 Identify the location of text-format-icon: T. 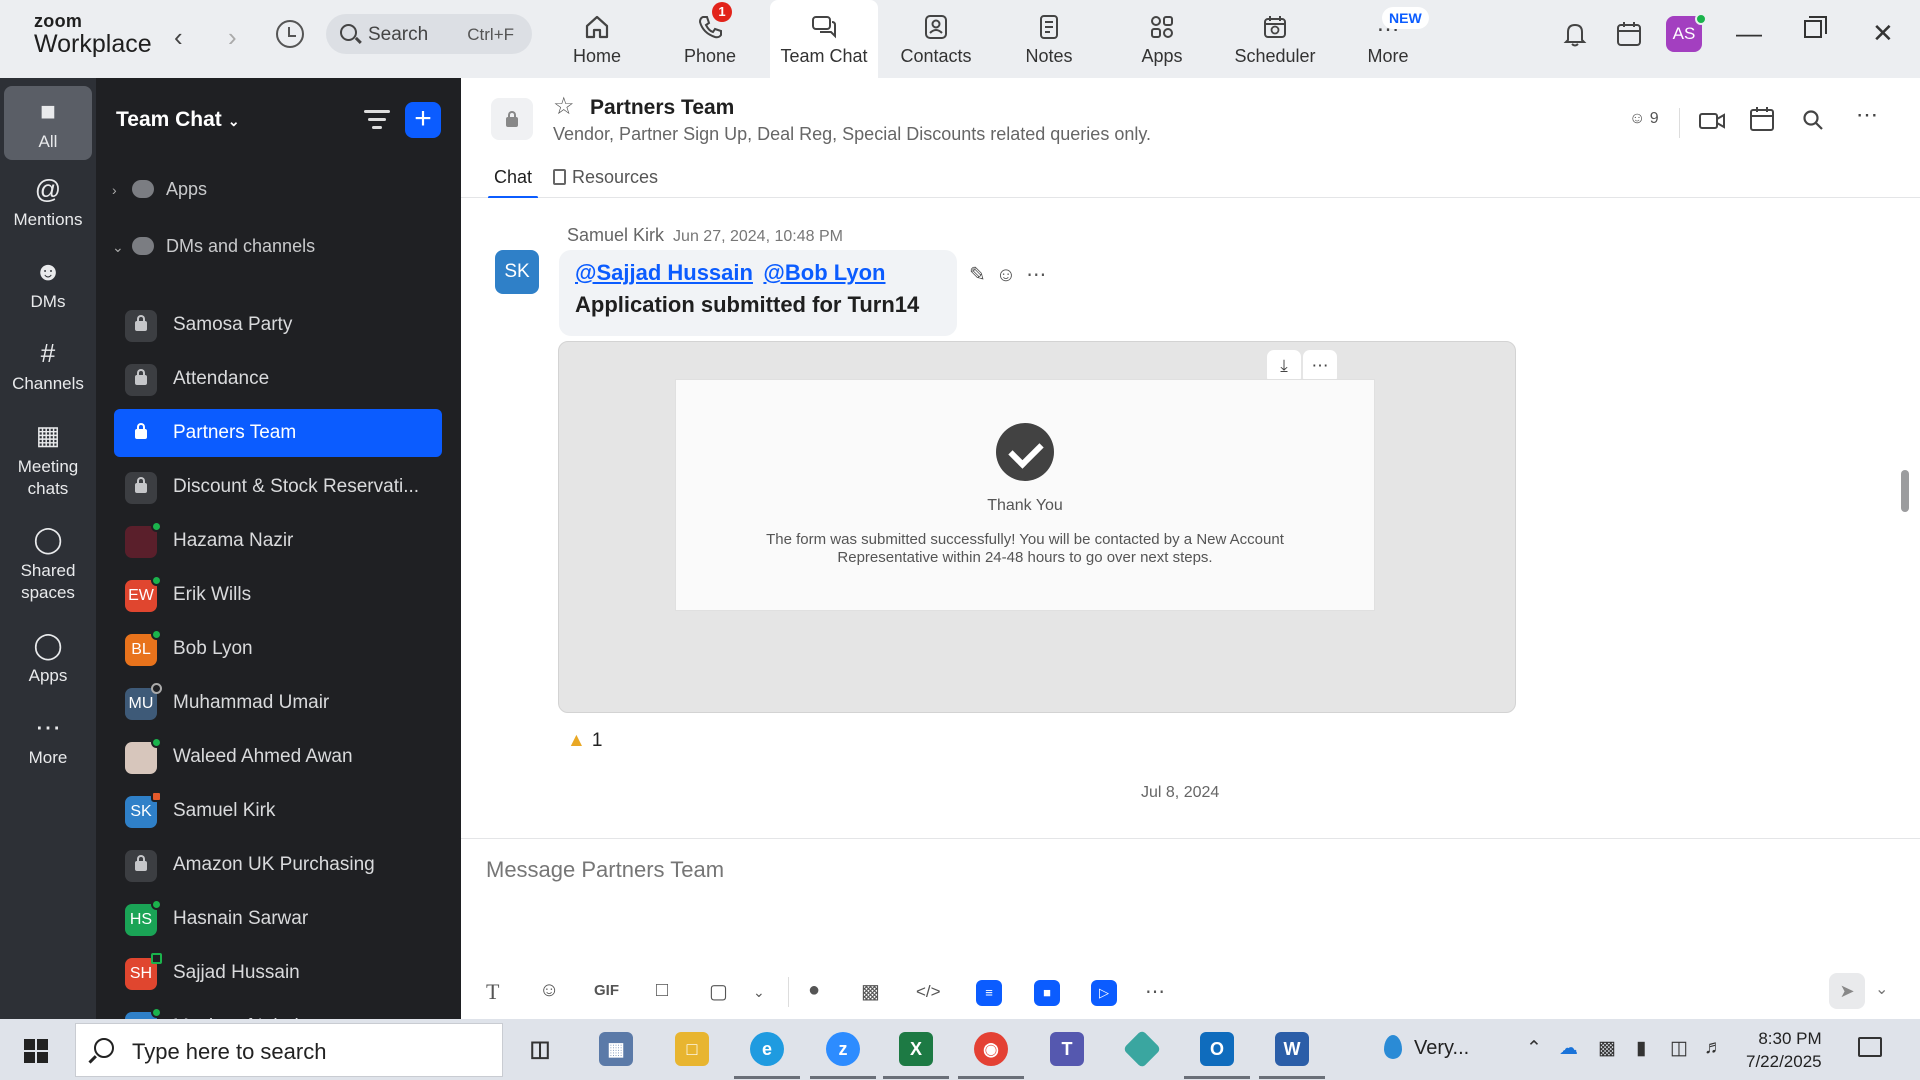
(492, 992).